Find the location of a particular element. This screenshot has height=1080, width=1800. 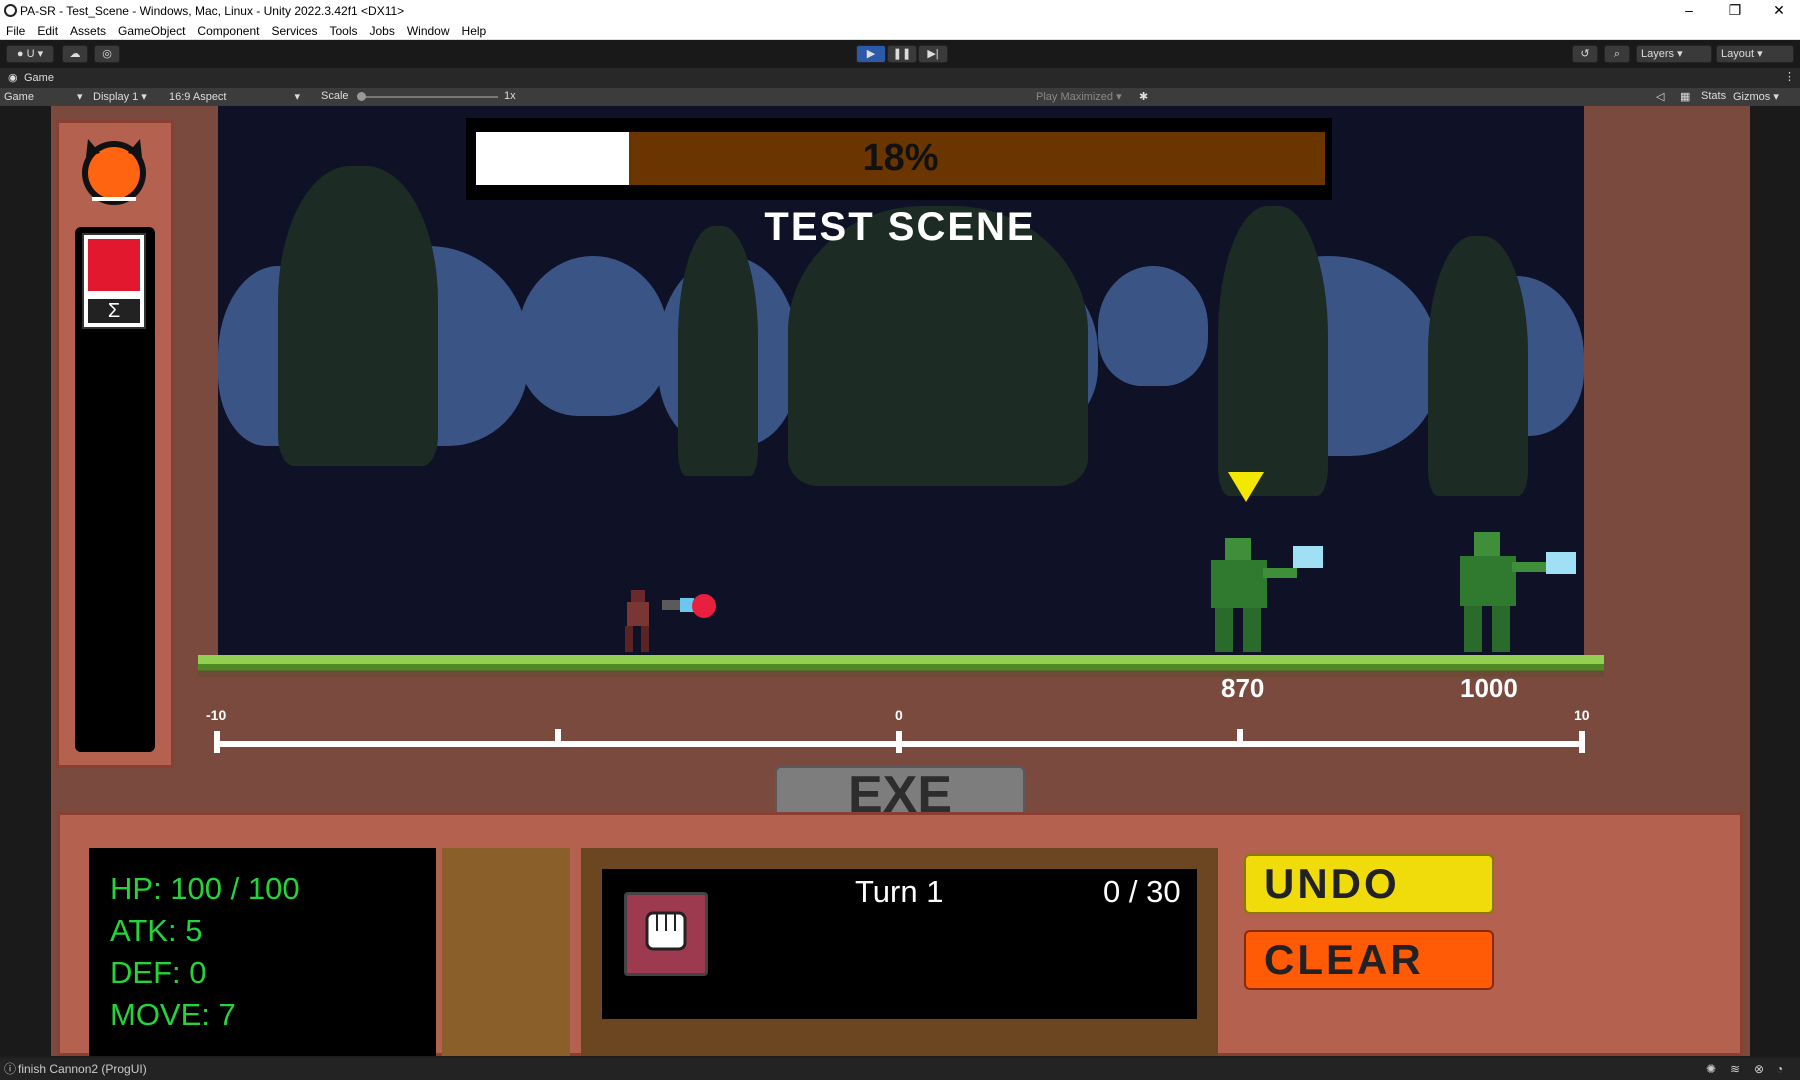

lighting-icon: ✺ is located at coordinates (1711, 1069).